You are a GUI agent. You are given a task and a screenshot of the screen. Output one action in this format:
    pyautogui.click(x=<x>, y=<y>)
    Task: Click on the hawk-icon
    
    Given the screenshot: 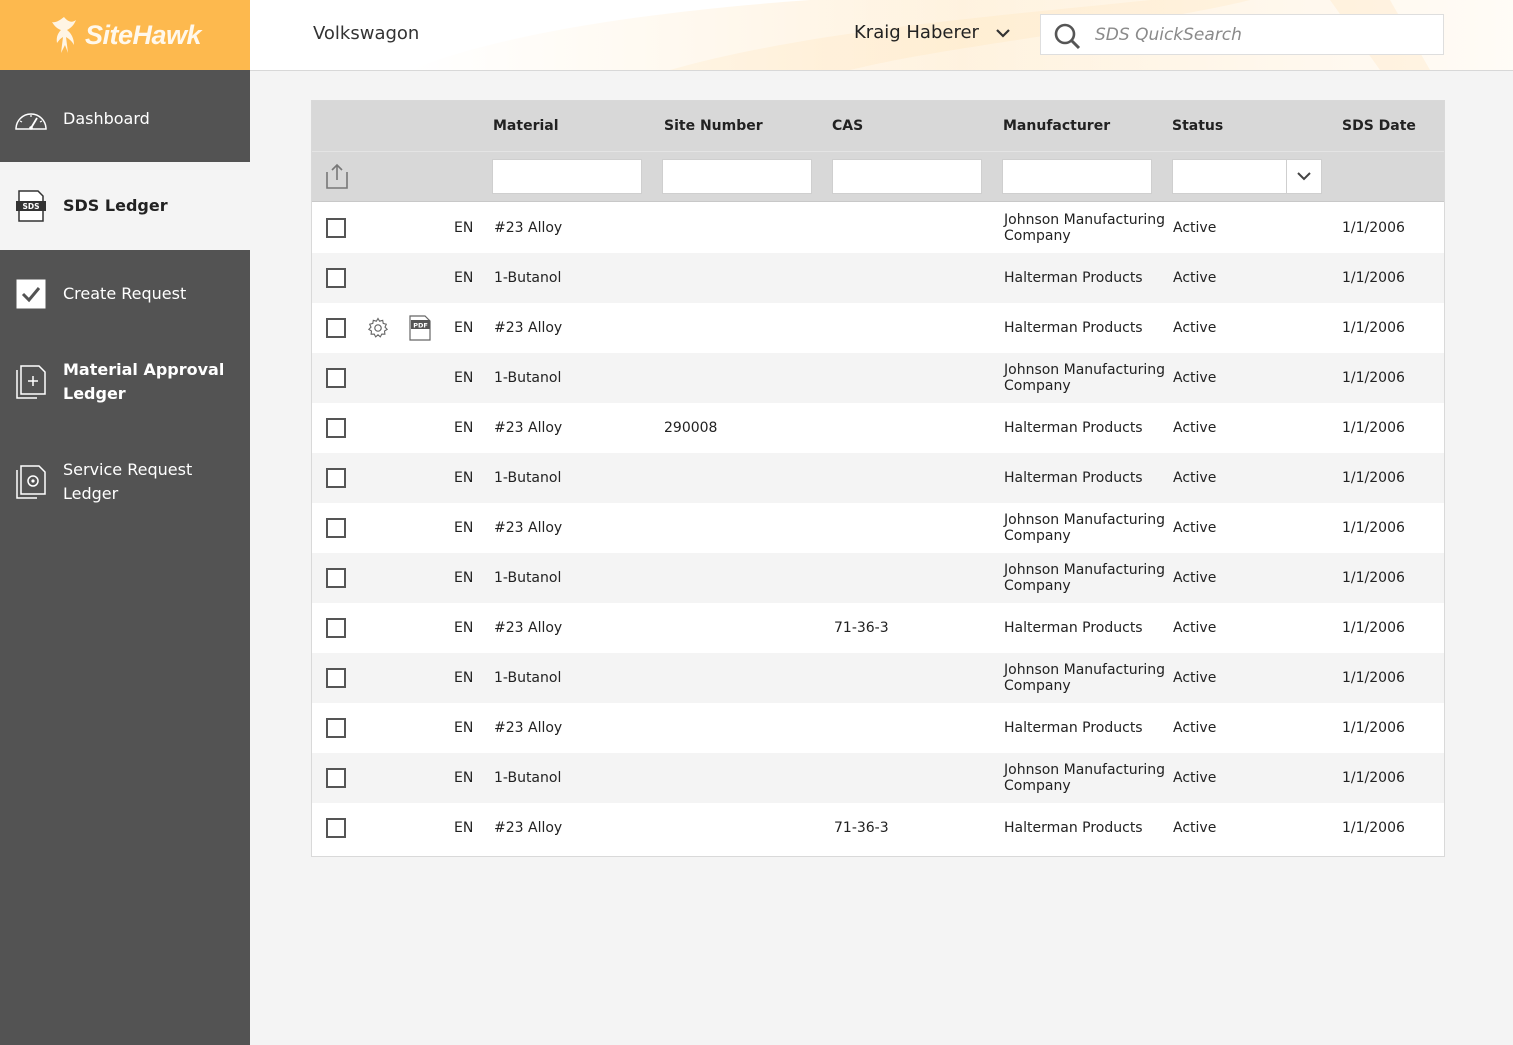 What is the action you would take?
    pyautogui.click(x=63, y=35)
    